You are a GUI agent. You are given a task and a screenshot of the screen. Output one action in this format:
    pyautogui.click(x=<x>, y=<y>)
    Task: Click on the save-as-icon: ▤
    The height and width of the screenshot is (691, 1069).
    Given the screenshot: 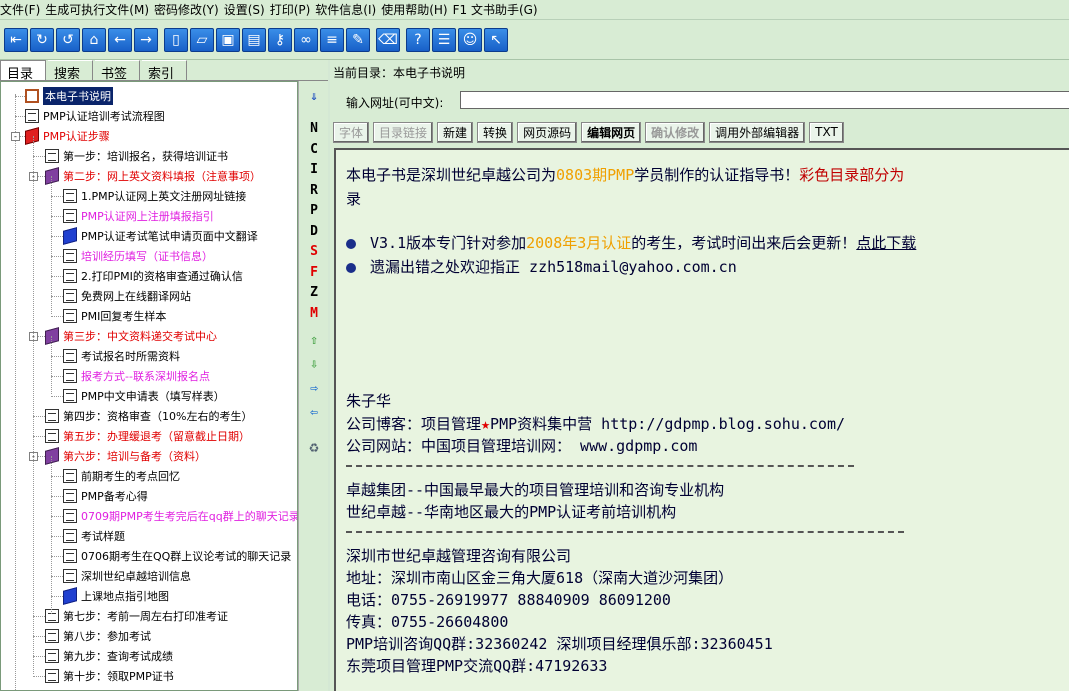 What is the action you would take?
    pyautogui.click(x=254, y=39)
    